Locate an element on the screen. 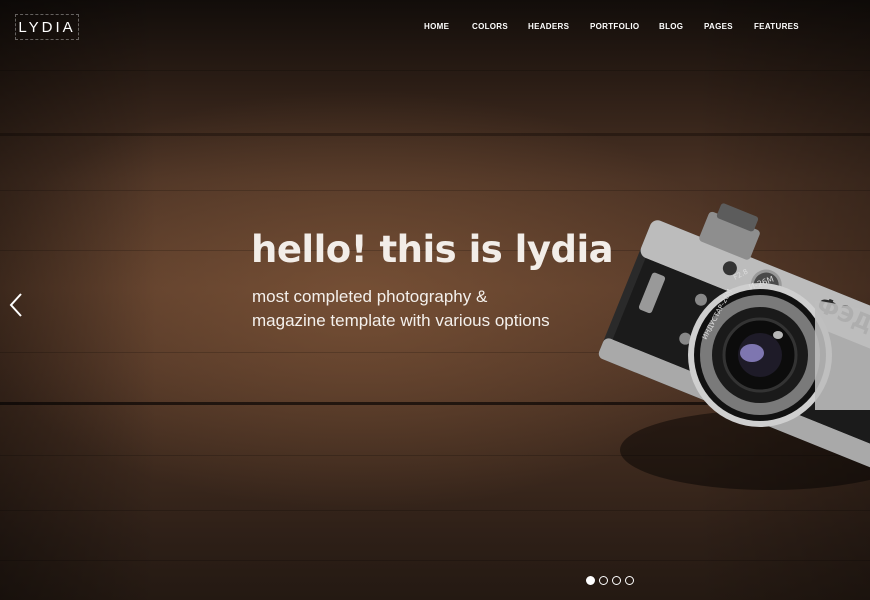 The height and width of the screenshot is (600, 870). hero-subline: magazine template with various options is located at coordinates (401, 320).